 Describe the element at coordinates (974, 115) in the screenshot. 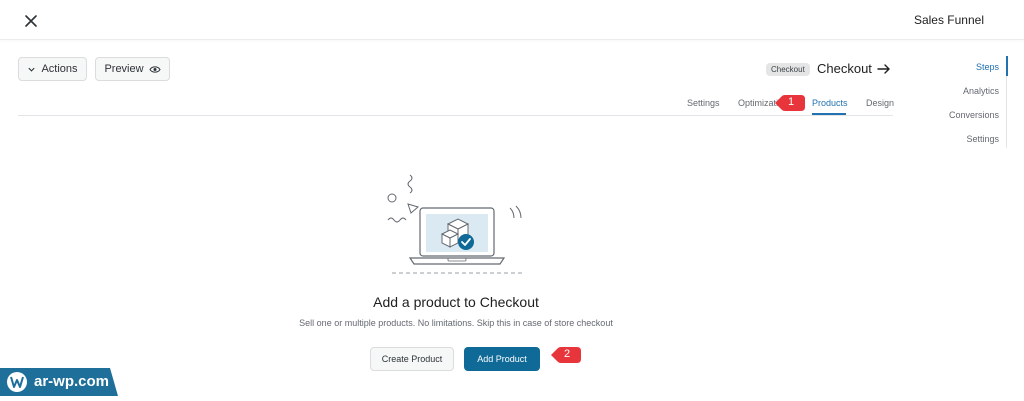

I see `side-nav-conversions: Conversions` at that location.